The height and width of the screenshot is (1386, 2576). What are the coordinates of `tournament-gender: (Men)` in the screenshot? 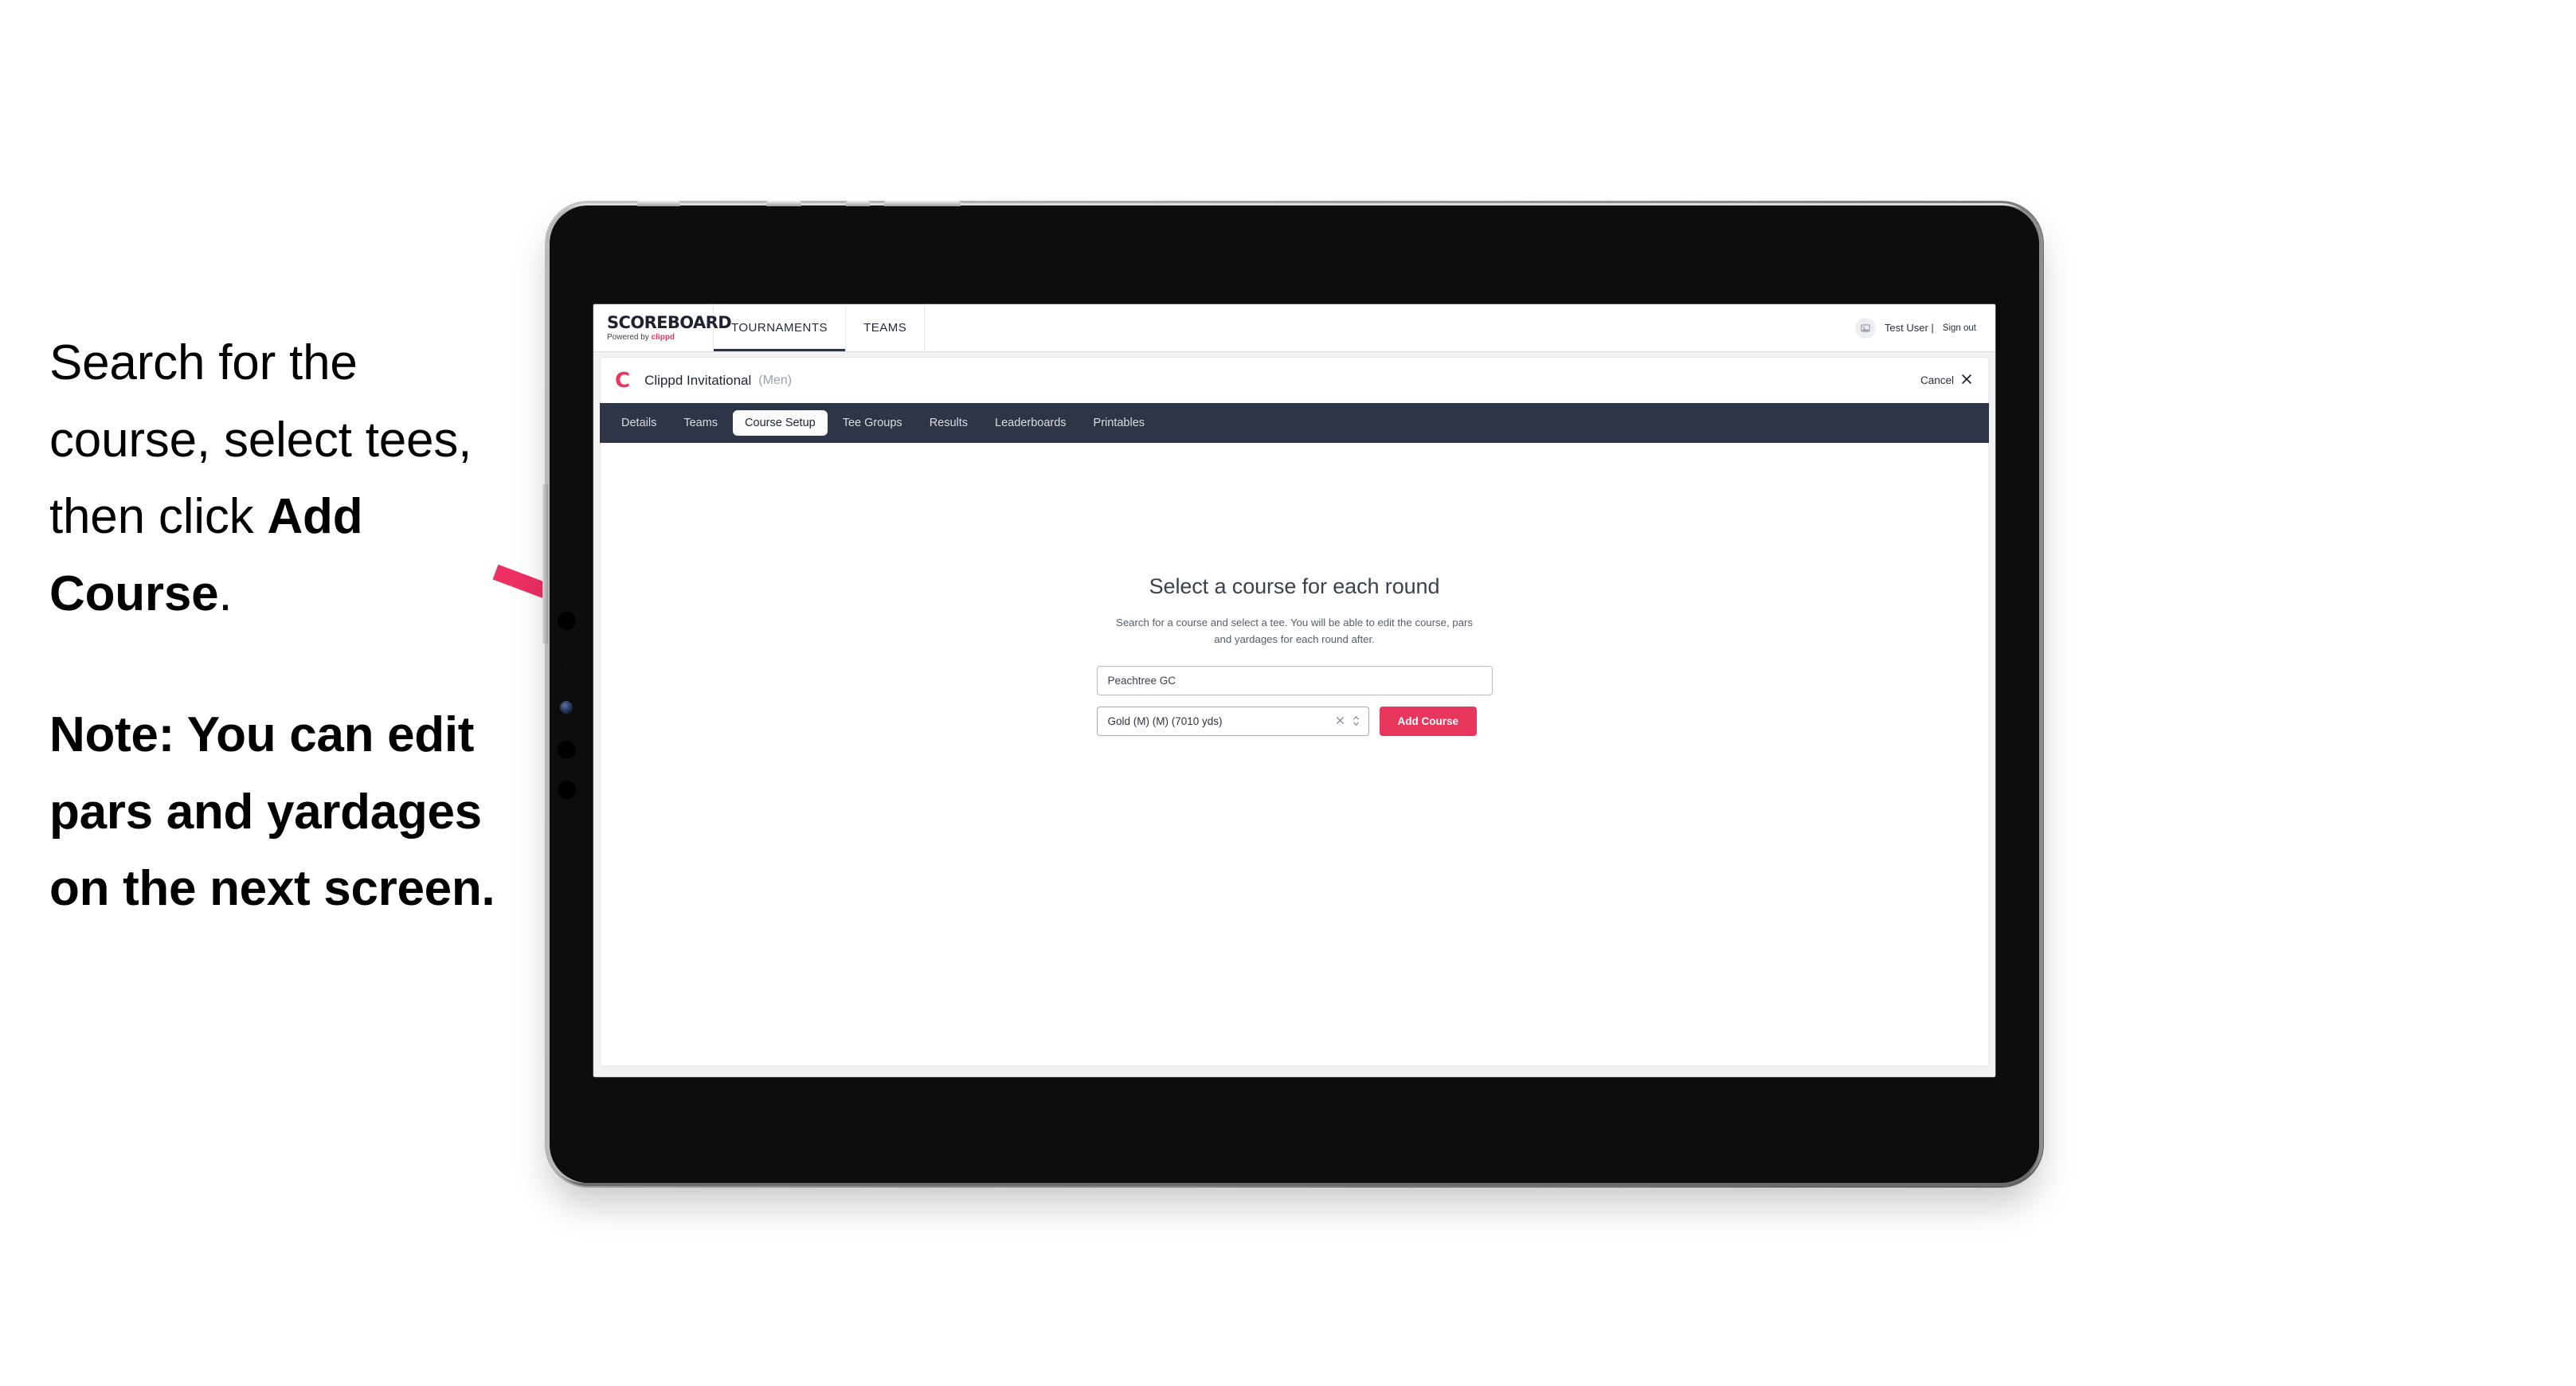 It's located at (775, 380).